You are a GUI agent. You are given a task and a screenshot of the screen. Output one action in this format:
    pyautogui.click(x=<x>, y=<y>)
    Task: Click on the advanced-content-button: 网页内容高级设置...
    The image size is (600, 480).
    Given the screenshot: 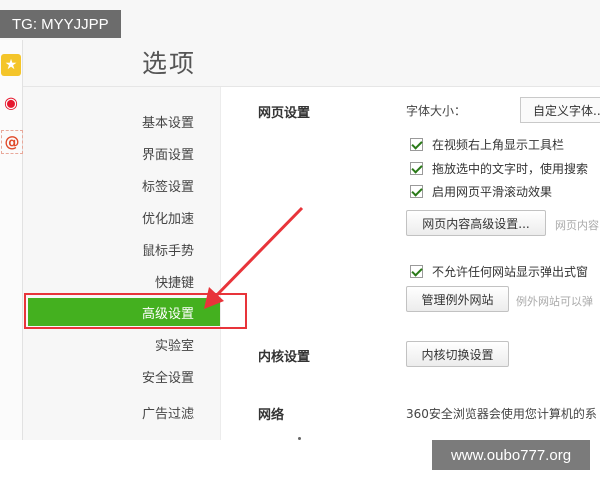 What is the action you would take?
    pyautogui.click(x=476, y=223)
    